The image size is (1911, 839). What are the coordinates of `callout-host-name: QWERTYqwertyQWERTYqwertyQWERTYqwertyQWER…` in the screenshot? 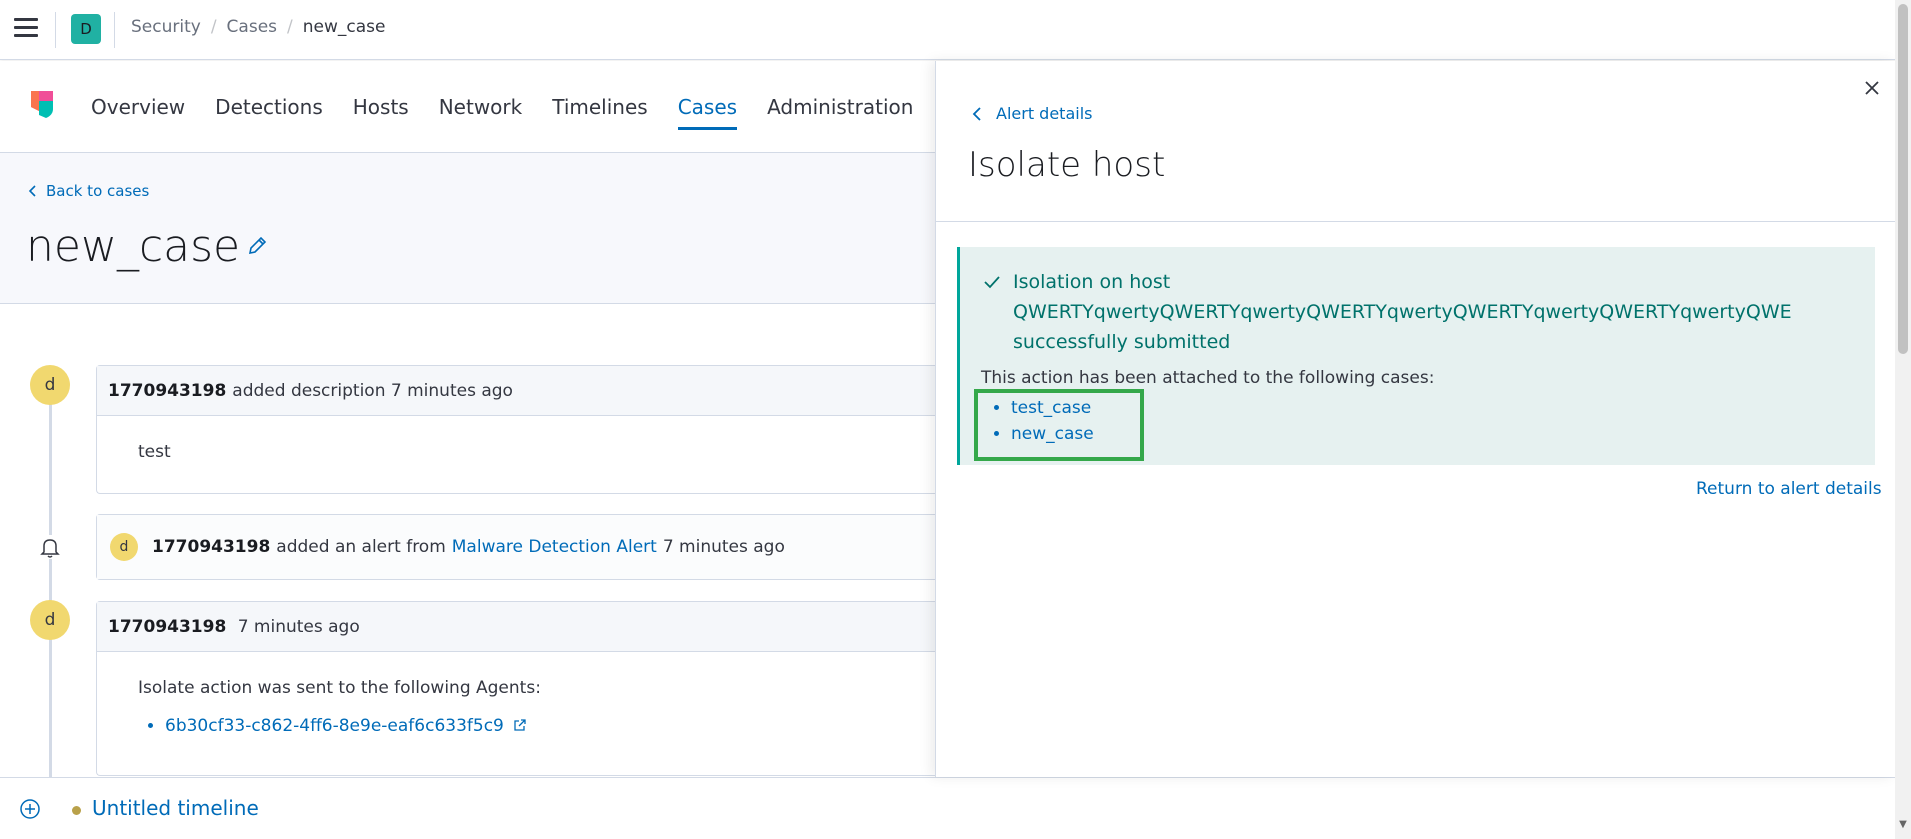 It's located at (1402, 312).